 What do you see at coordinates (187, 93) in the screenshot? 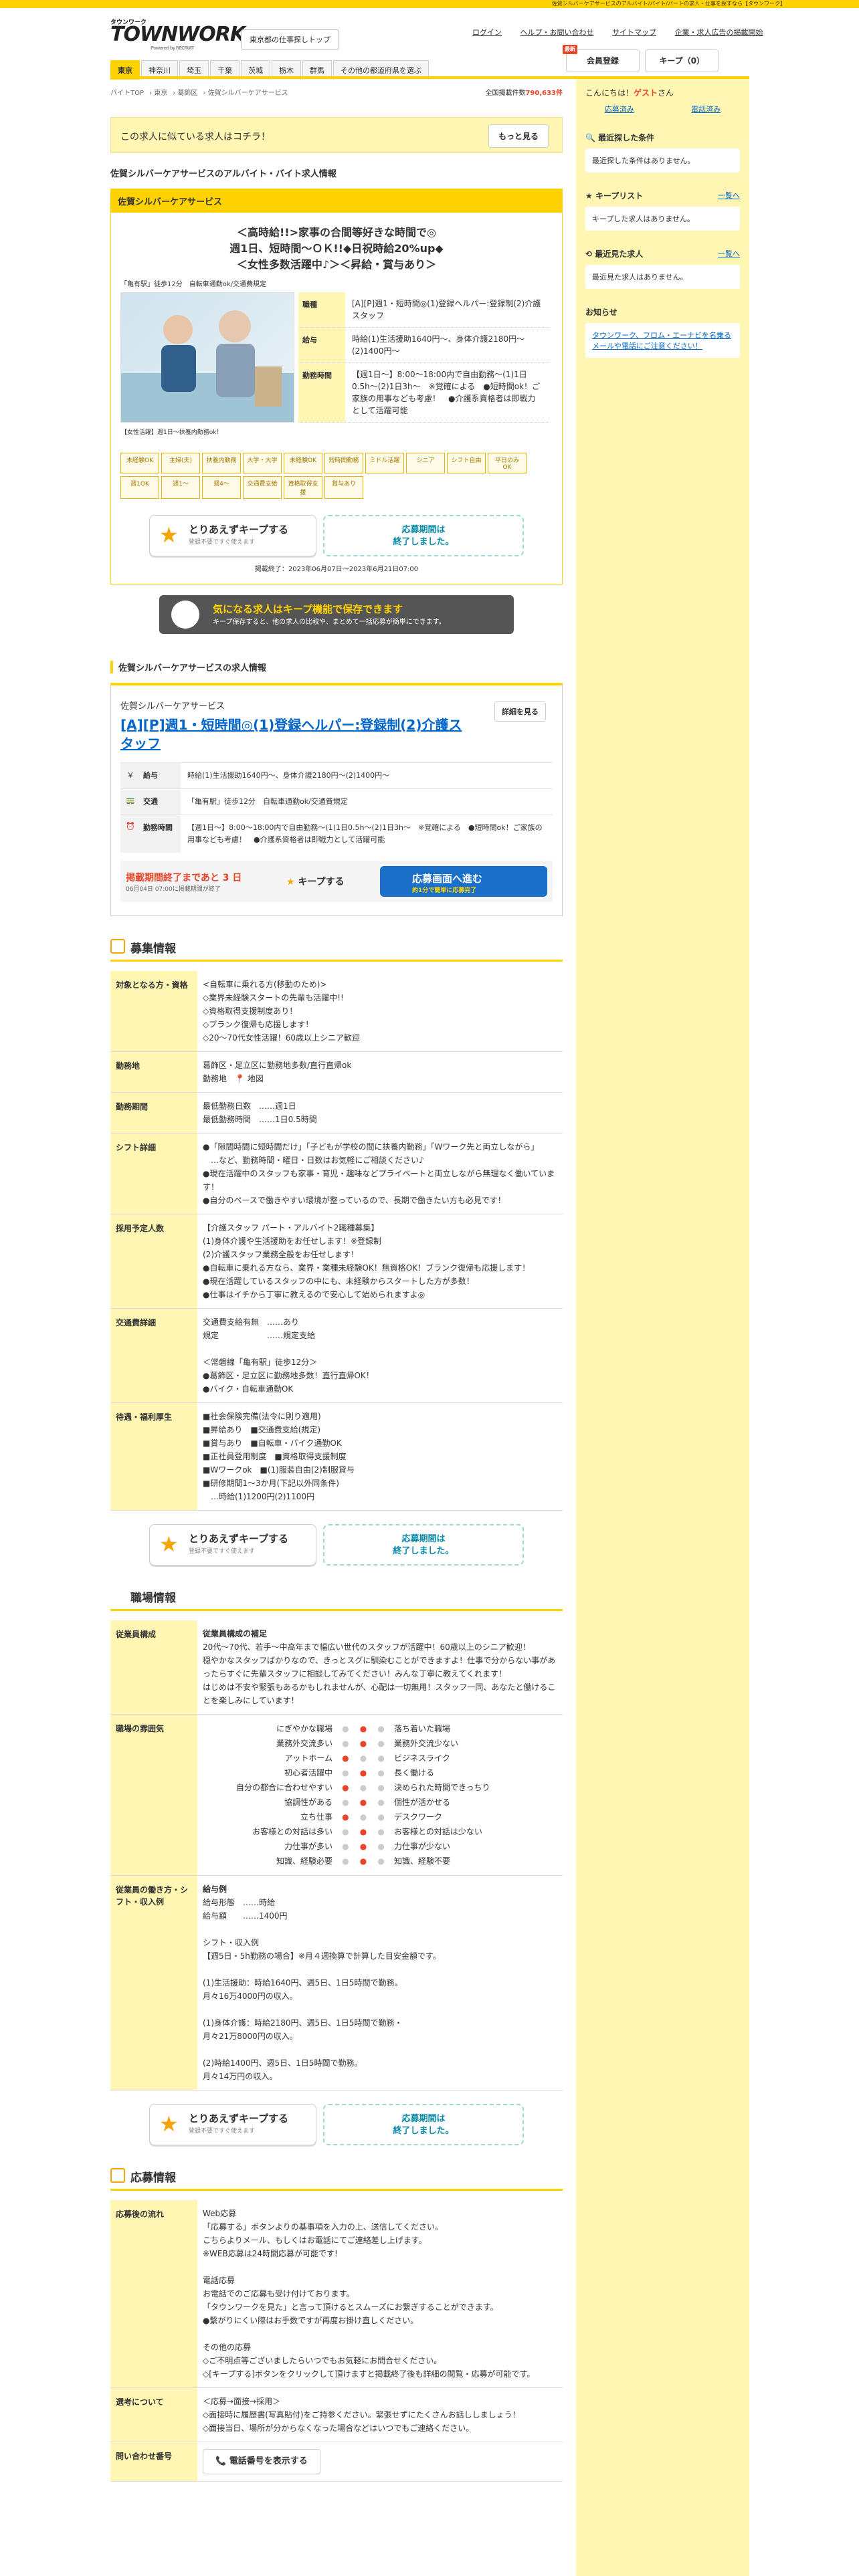
I see `crumb-katsushika: 葛飾区` at bounding box center [187, 93].